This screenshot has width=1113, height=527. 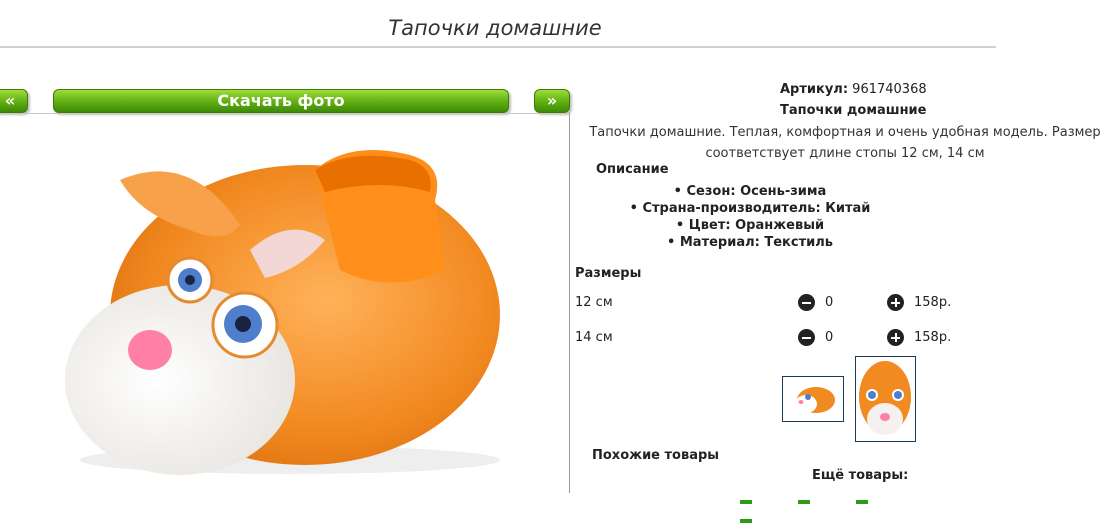 What do you see at coordinates (495, 28) in the screenshot?
I see `page-title: Тапочки домашние` at bounding box center [495, 28].